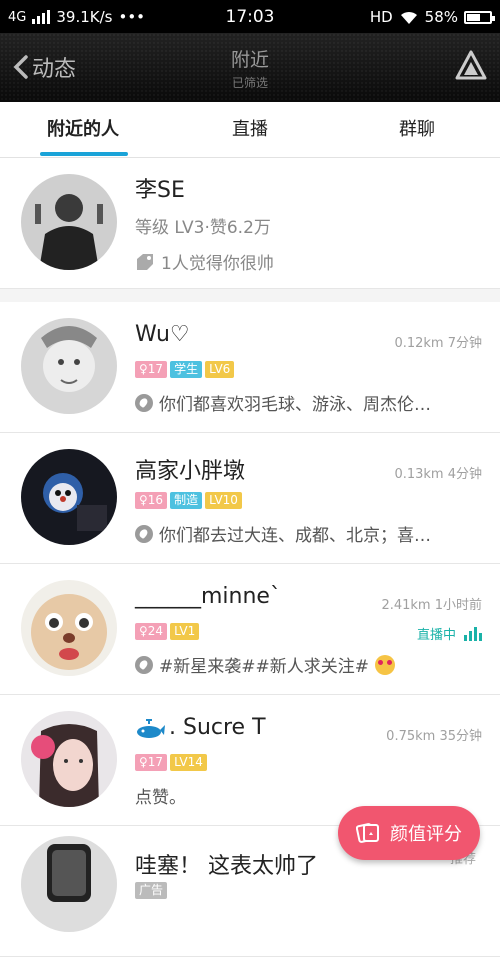 Image resolution: width=500 pixels, height=957 pixels. What do you see at coordinates (185, 631) in the screenshot?
I see `level-badge: LV1` at bounding box center [185, 631].